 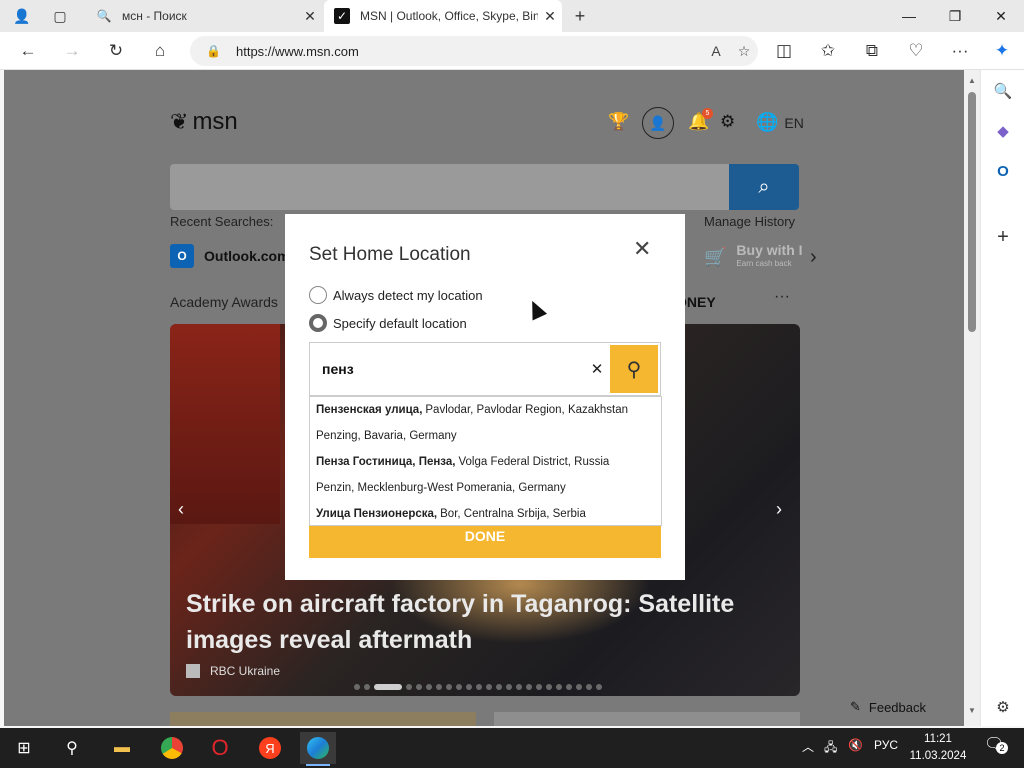 I want to click on sidebar-outlook-icon: O, so click(x=1003, y=171).